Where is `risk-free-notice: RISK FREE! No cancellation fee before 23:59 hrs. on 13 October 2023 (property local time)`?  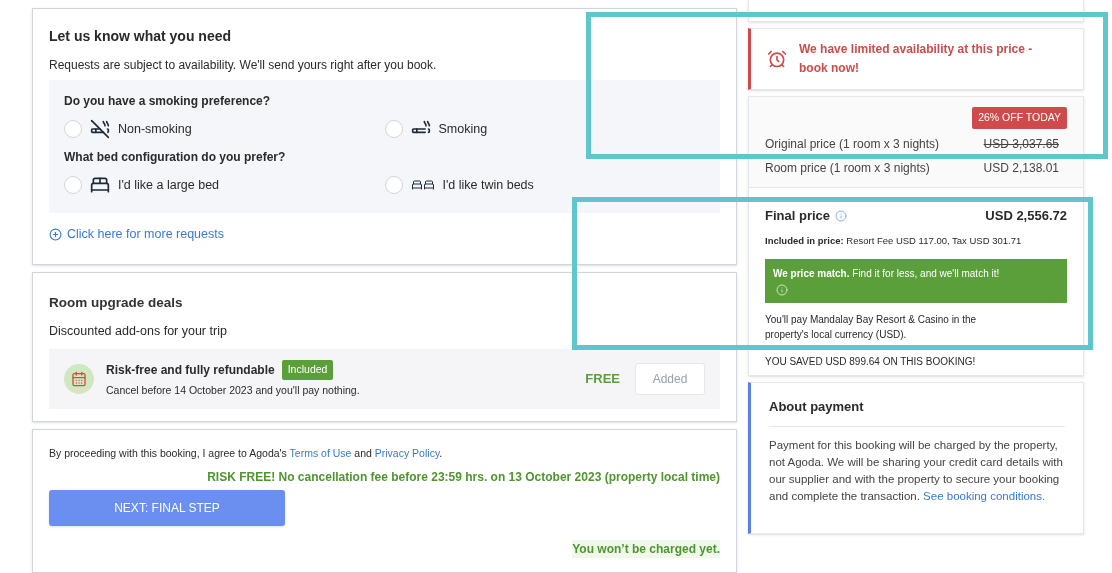
risk-free-notice: RISK FREE! No cancellation fee before 23:59 hrs. on 13 October 2023 (property local time) is located at coordinates (463, 477).